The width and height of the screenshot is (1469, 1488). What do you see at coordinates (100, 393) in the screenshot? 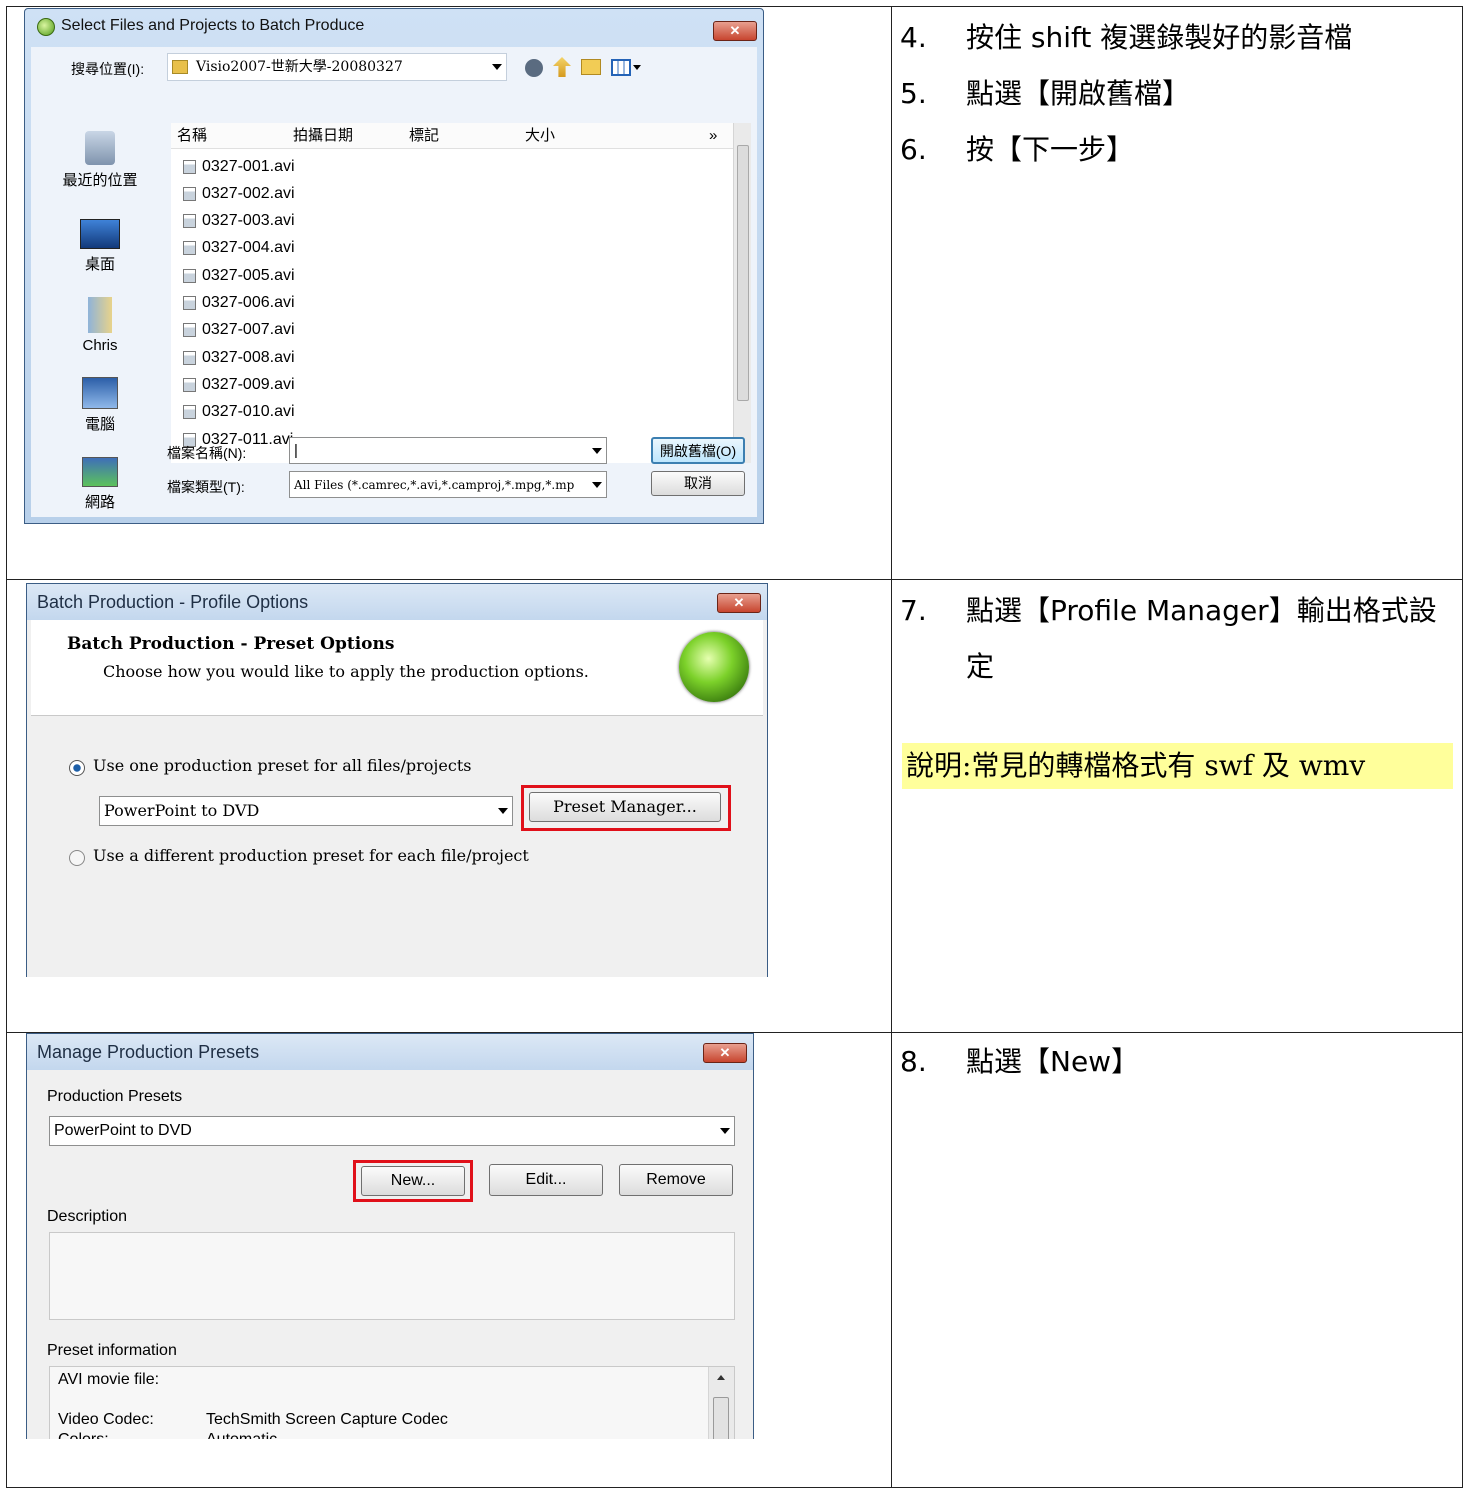
I see `computer-icon` at bounding box center [100, 393].